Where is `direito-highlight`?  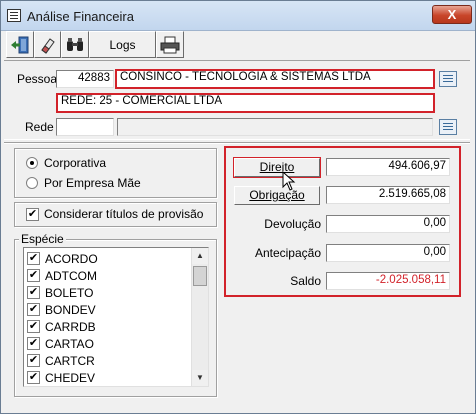
direito-highlight is located at coordinates (277, 167).